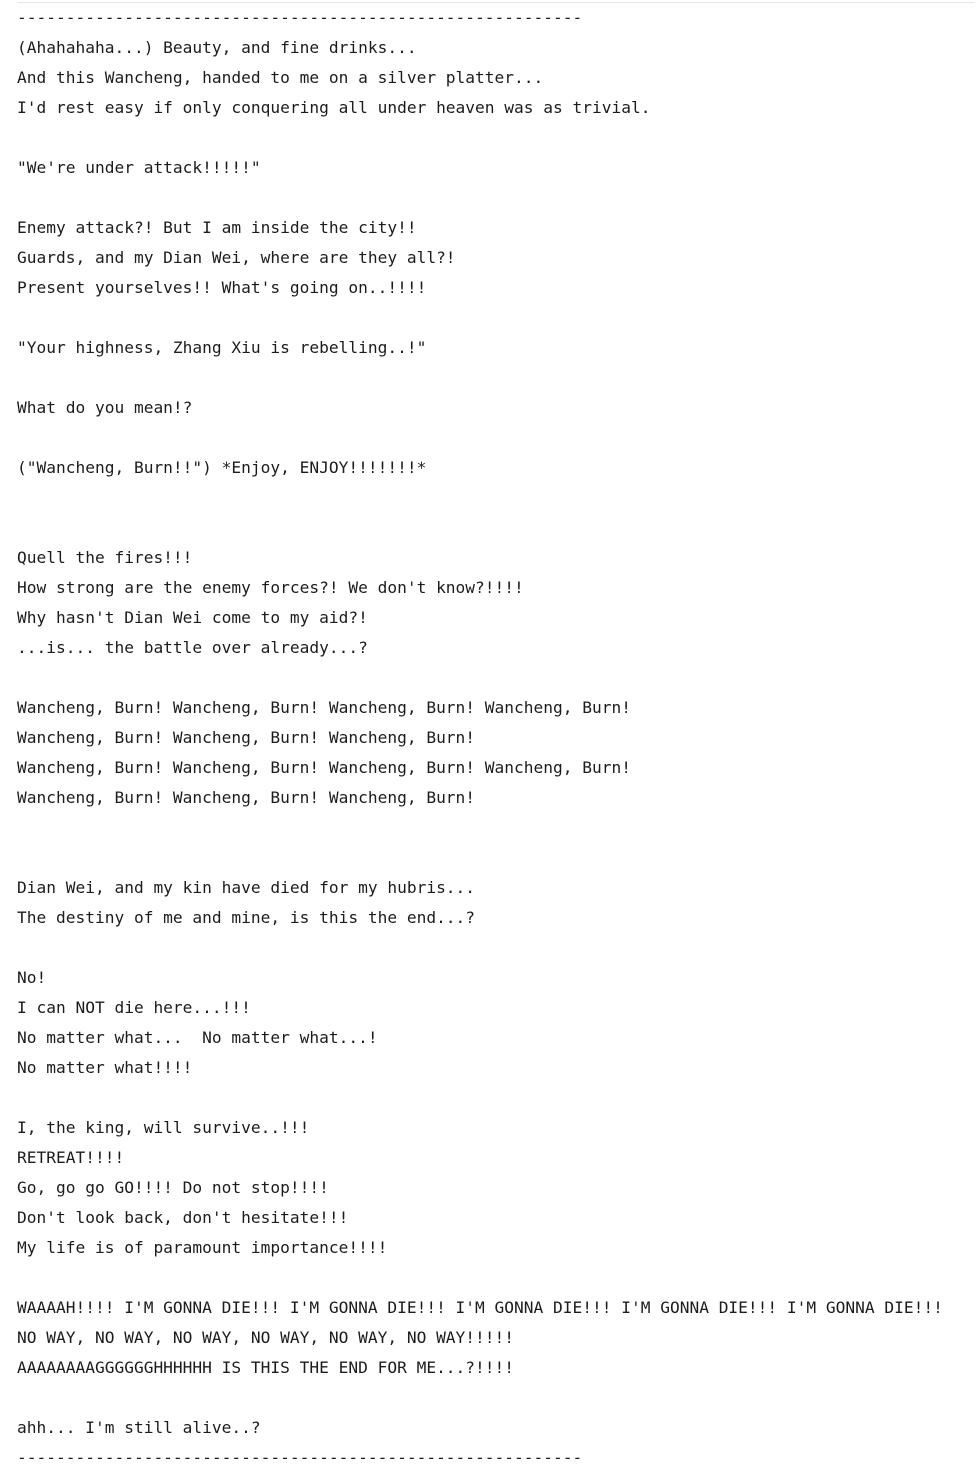 Image resolution: width=979 pixels, height=1474 pixels. Describe the element at coordinates (105, 407) in the screenshot. I see `text-line: What do you mean!?` at that location.